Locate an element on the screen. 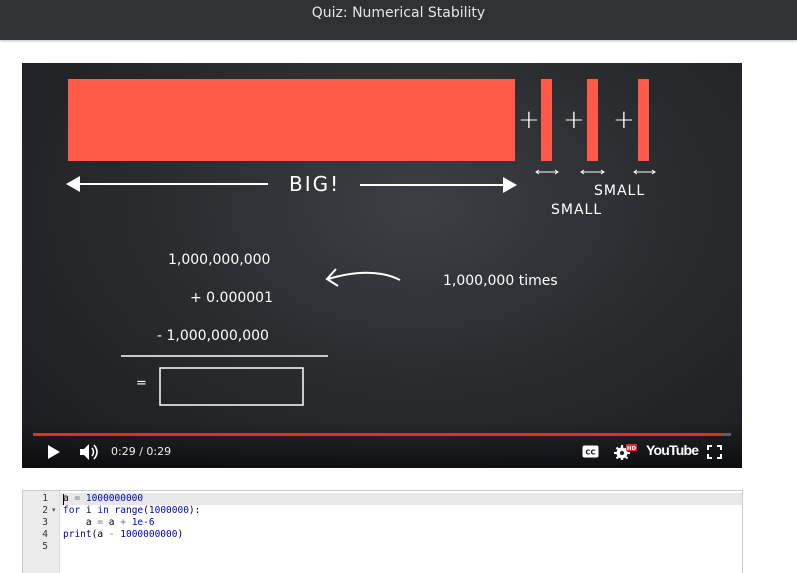 The height and width of the screenshot is (573, 797). code-line: a = 1000000000 is located at coordinates (103, 499).